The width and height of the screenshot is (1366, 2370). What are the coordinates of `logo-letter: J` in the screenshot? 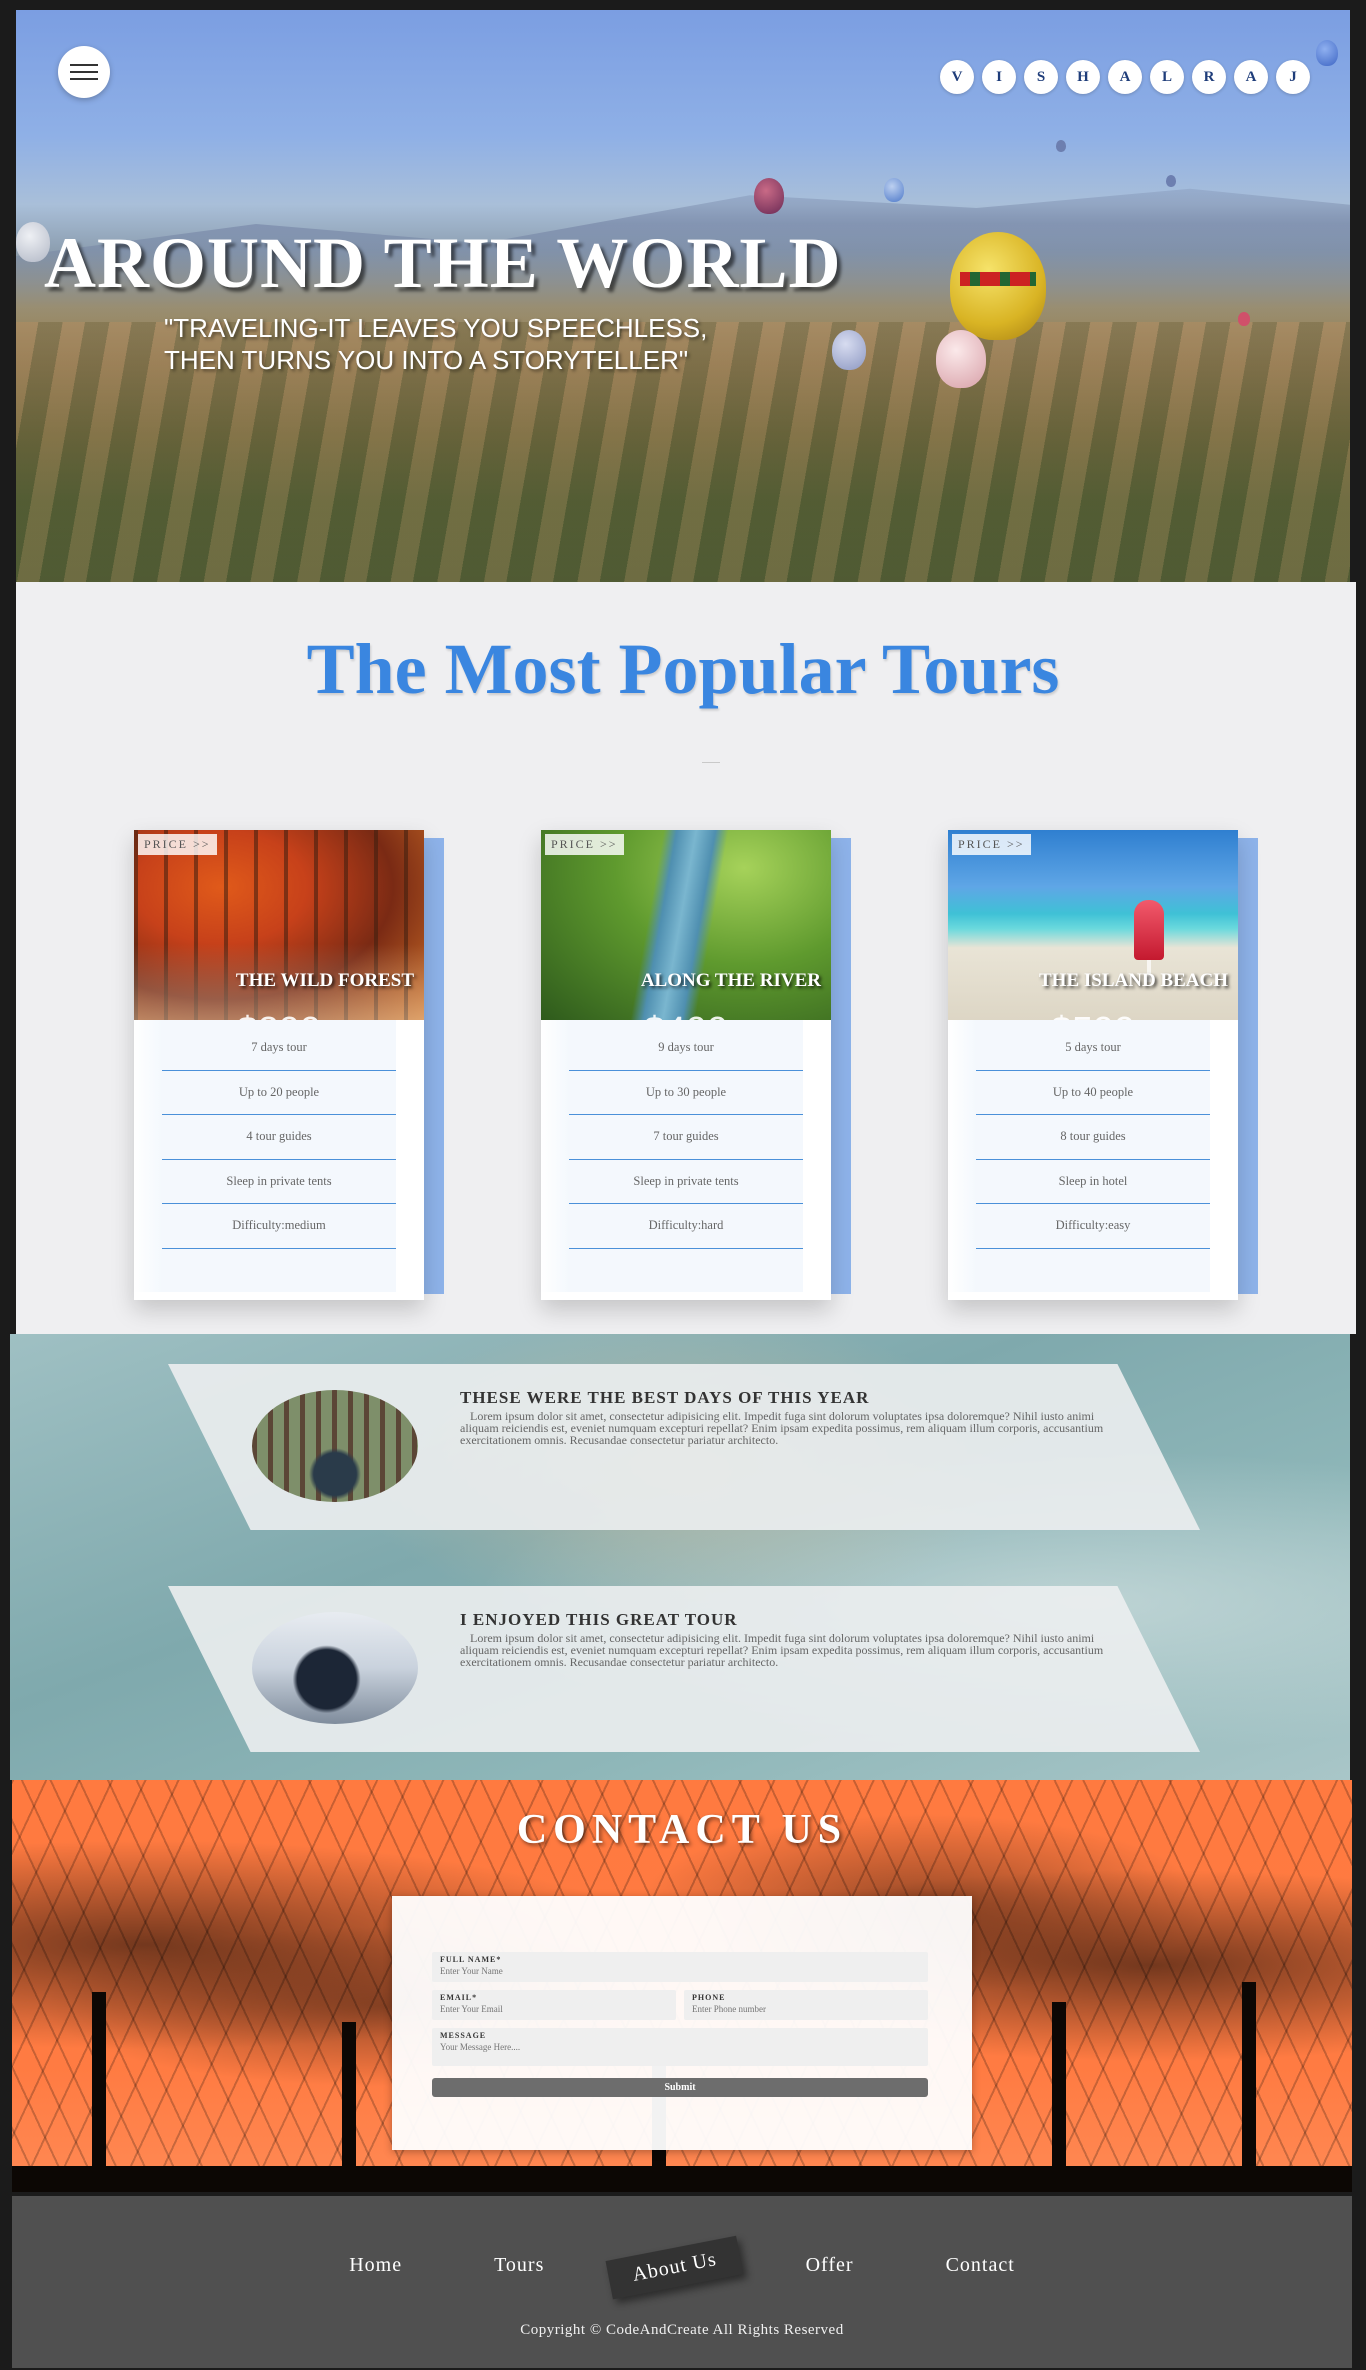 It's located at (1293, 77).